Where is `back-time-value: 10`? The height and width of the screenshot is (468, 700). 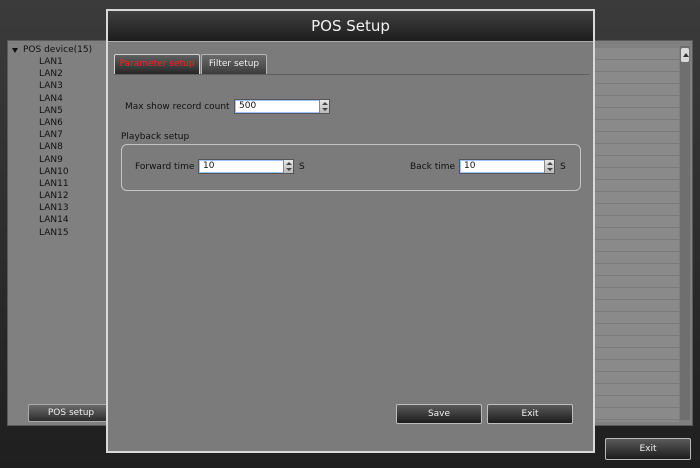
back-time-value: 10 is located at coordinates (470, 166).